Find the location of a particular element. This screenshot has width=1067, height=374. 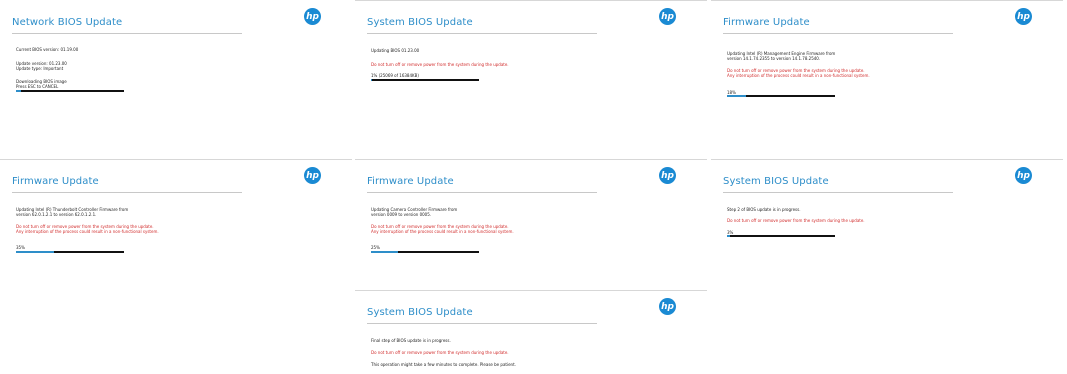

progress-text: 35% is located at coordinates (20, 247).